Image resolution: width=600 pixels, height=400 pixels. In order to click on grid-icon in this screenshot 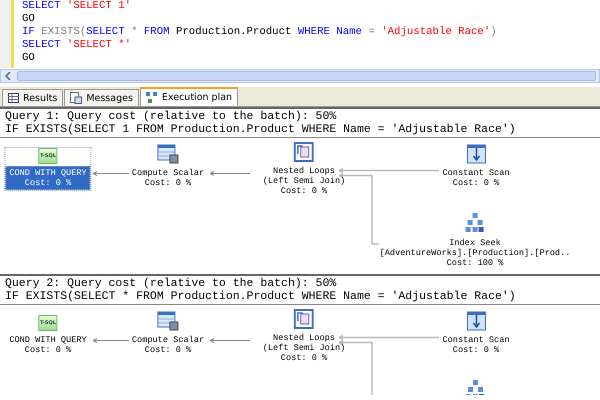, I will do `click(13, 98)`.